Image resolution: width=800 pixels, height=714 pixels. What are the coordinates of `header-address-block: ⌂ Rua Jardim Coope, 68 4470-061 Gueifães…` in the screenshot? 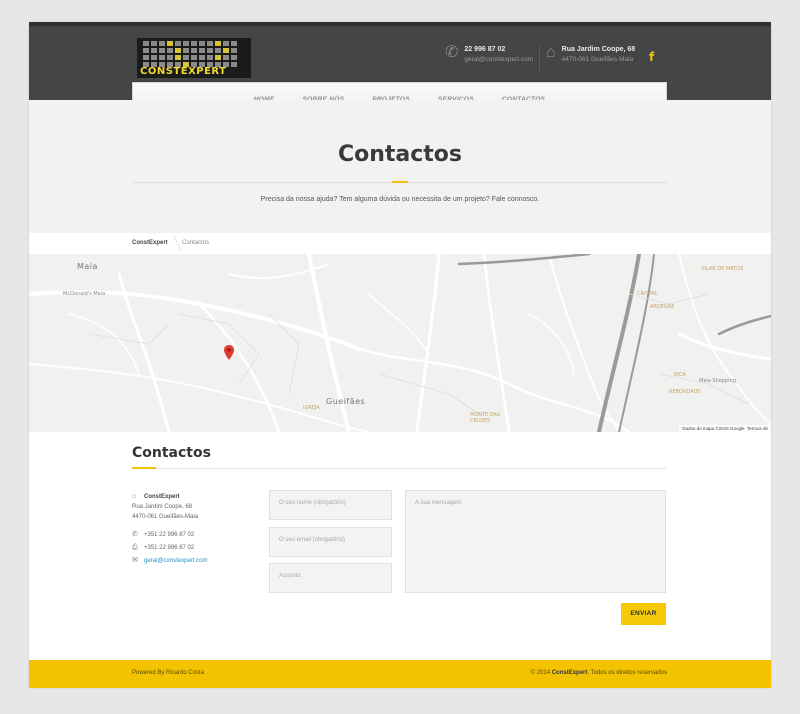 It's located at (590, 55).